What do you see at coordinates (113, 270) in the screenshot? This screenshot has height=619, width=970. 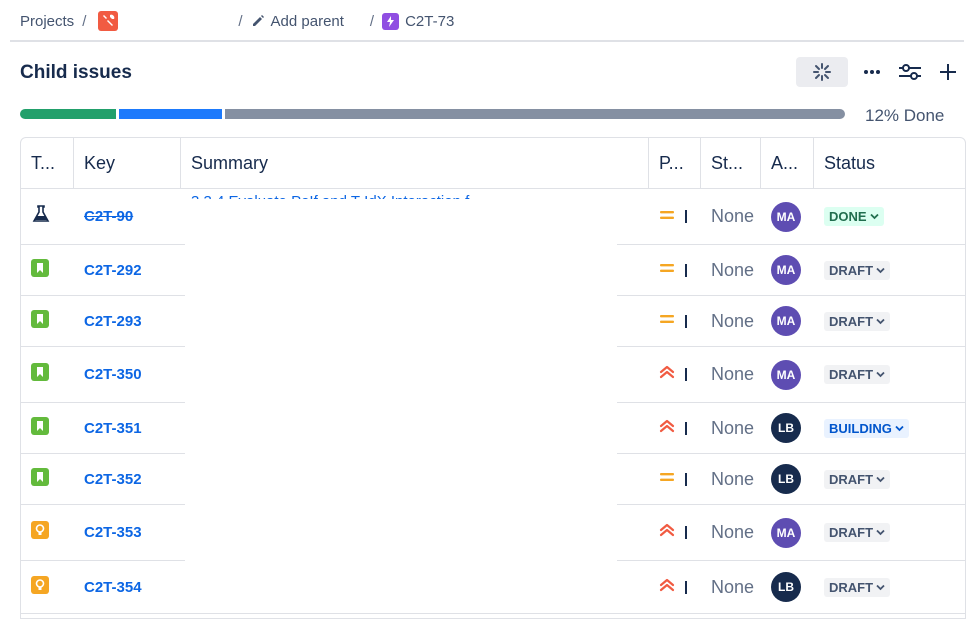 I see `issue-key-link: C2T-292` at bounding box center [113, 270].